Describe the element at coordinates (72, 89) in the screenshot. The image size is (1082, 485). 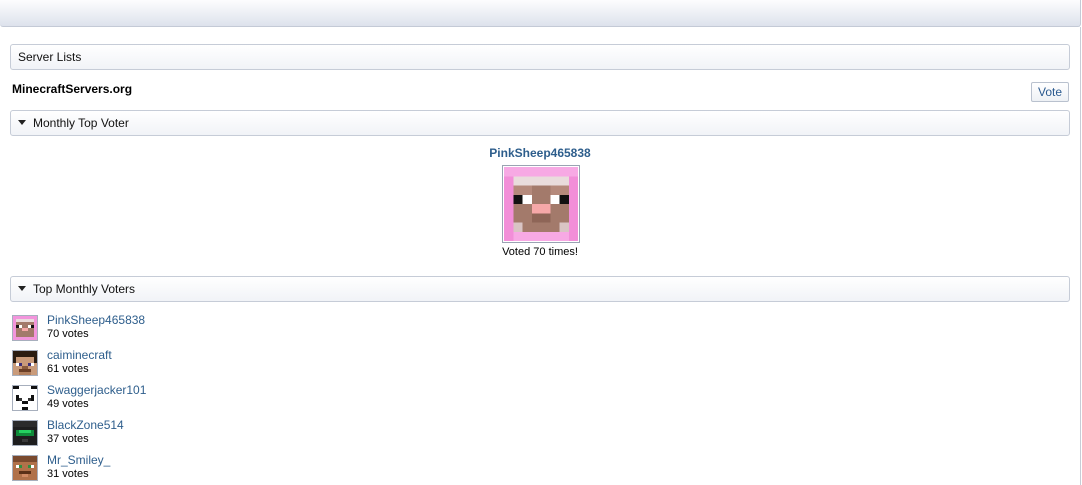
I see `site-name: MinecraftServers.org` at that location.